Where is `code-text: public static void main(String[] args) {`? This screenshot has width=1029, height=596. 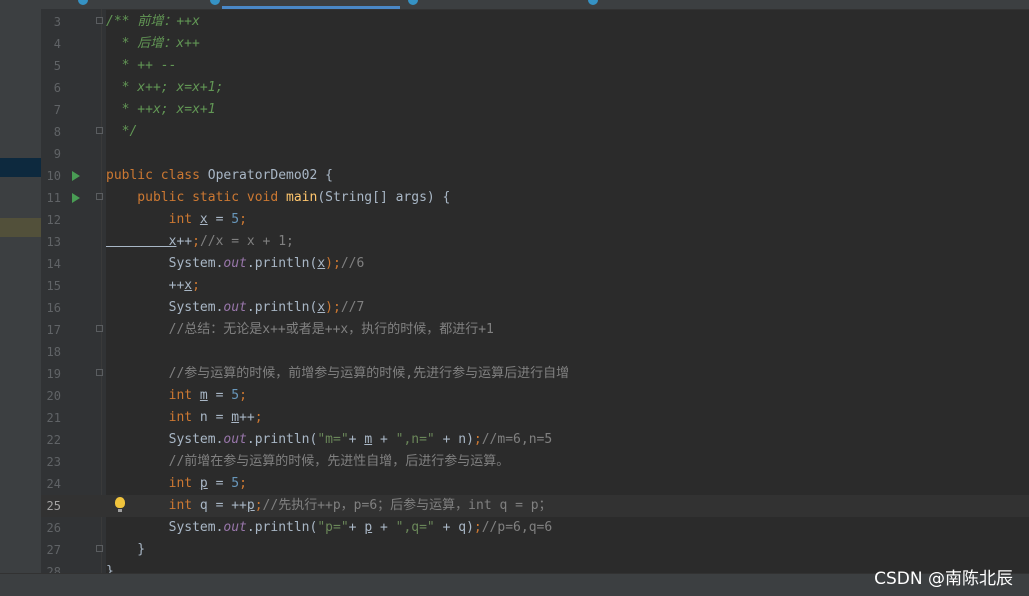
code-text: public static void main(String[] args) { is located at coordinates (278, 198).